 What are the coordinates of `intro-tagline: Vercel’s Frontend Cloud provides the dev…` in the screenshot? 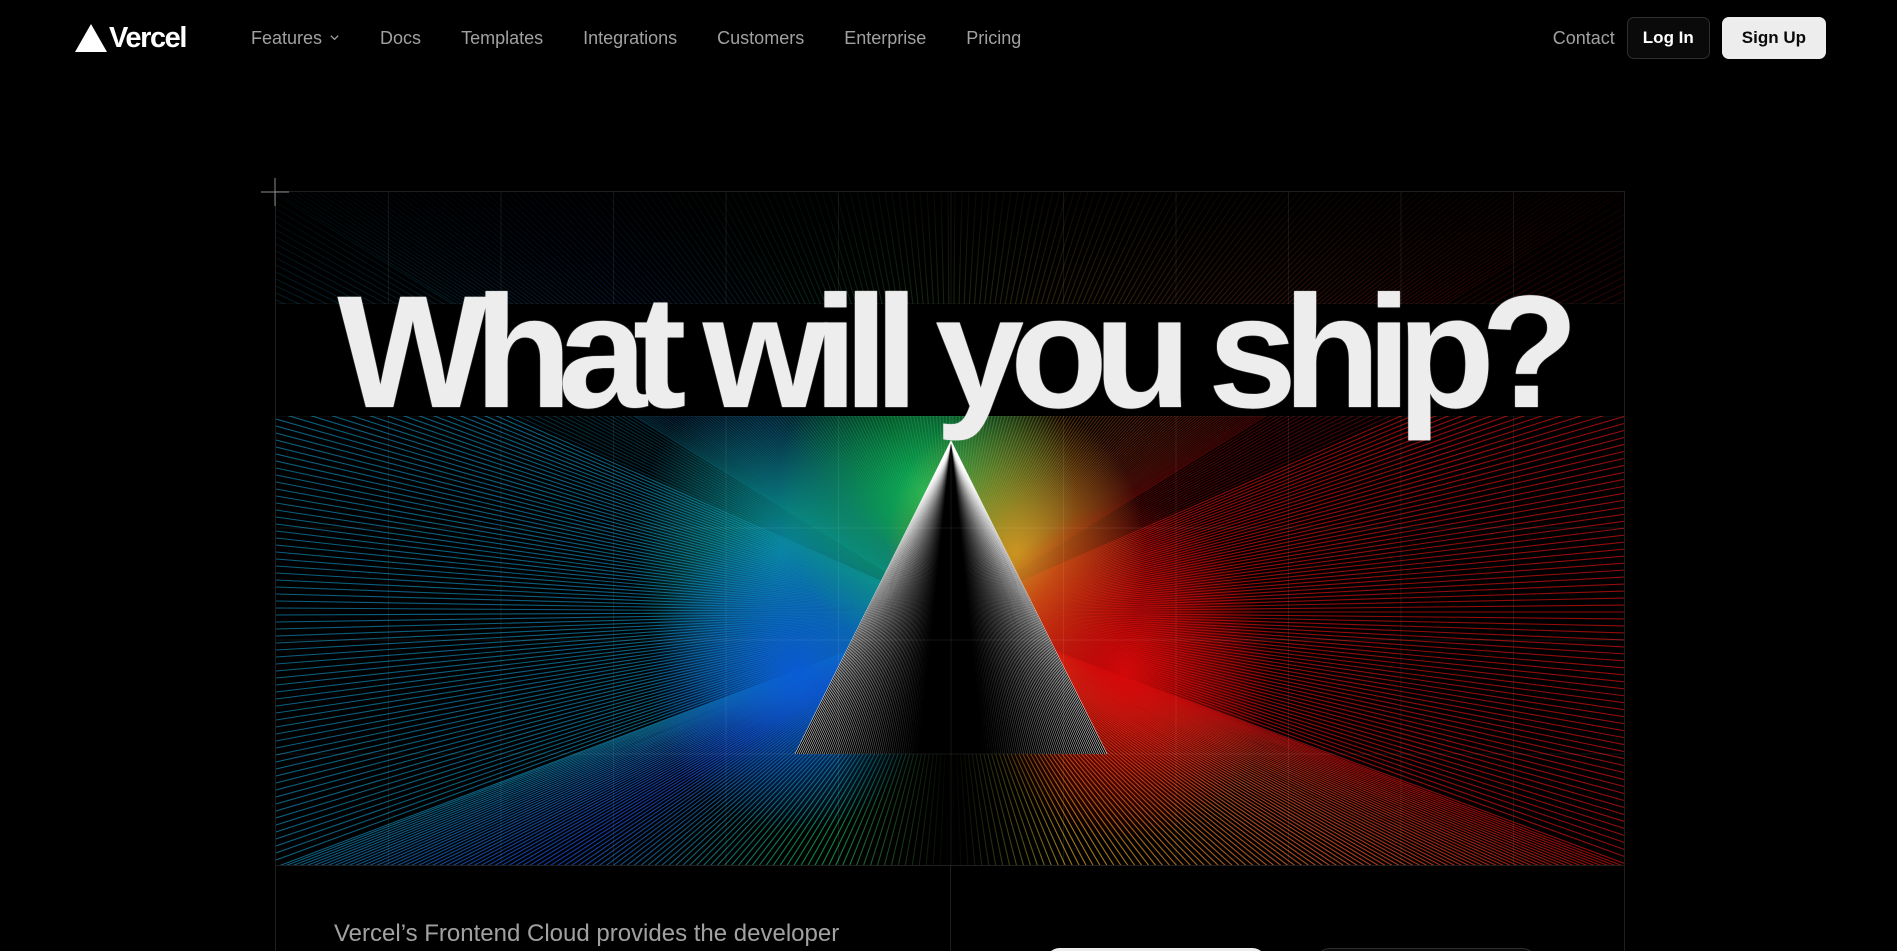 It's located at (587, 933).